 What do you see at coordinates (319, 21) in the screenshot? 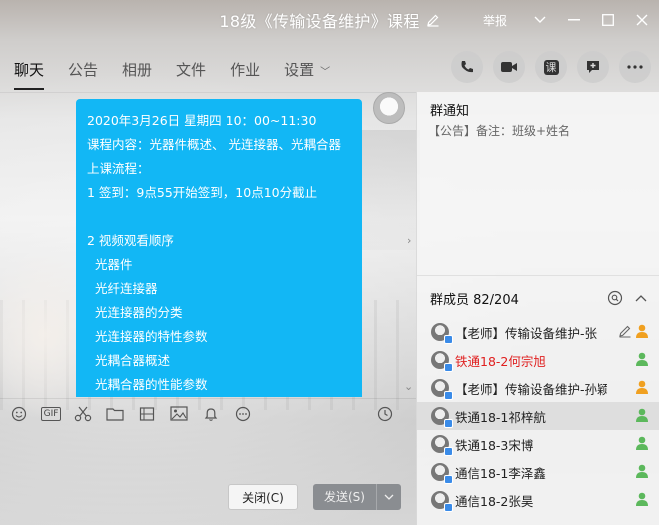
I see `window-title: 18级《传输设备维护》课程` at bounding box center [319, 21].